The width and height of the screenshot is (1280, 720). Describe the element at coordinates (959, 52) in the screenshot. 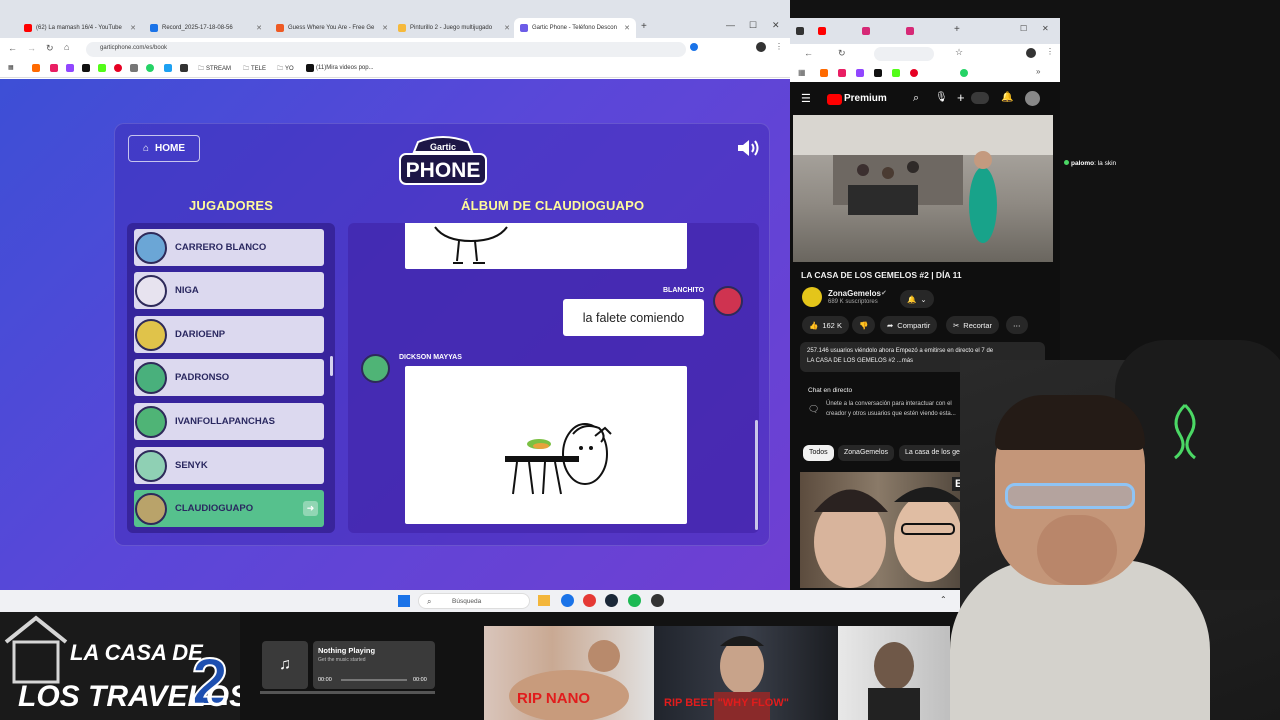

I see `bookmark-star-icon: ☆` at that location.